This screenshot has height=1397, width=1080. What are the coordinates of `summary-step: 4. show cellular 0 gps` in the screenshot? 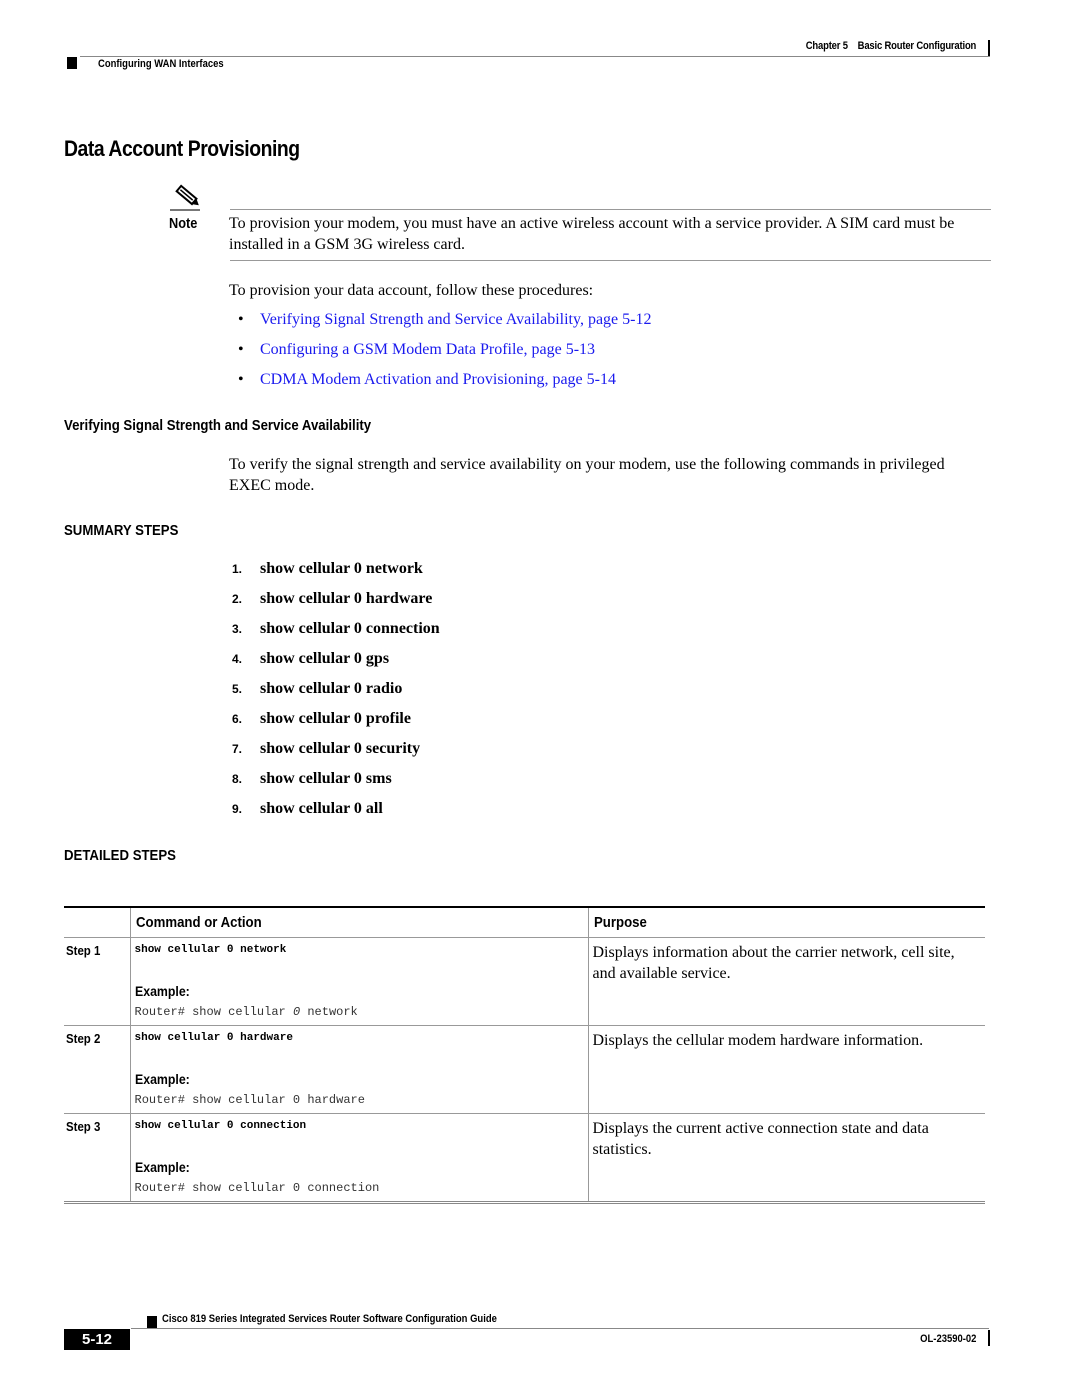 It's located at (336, 664).